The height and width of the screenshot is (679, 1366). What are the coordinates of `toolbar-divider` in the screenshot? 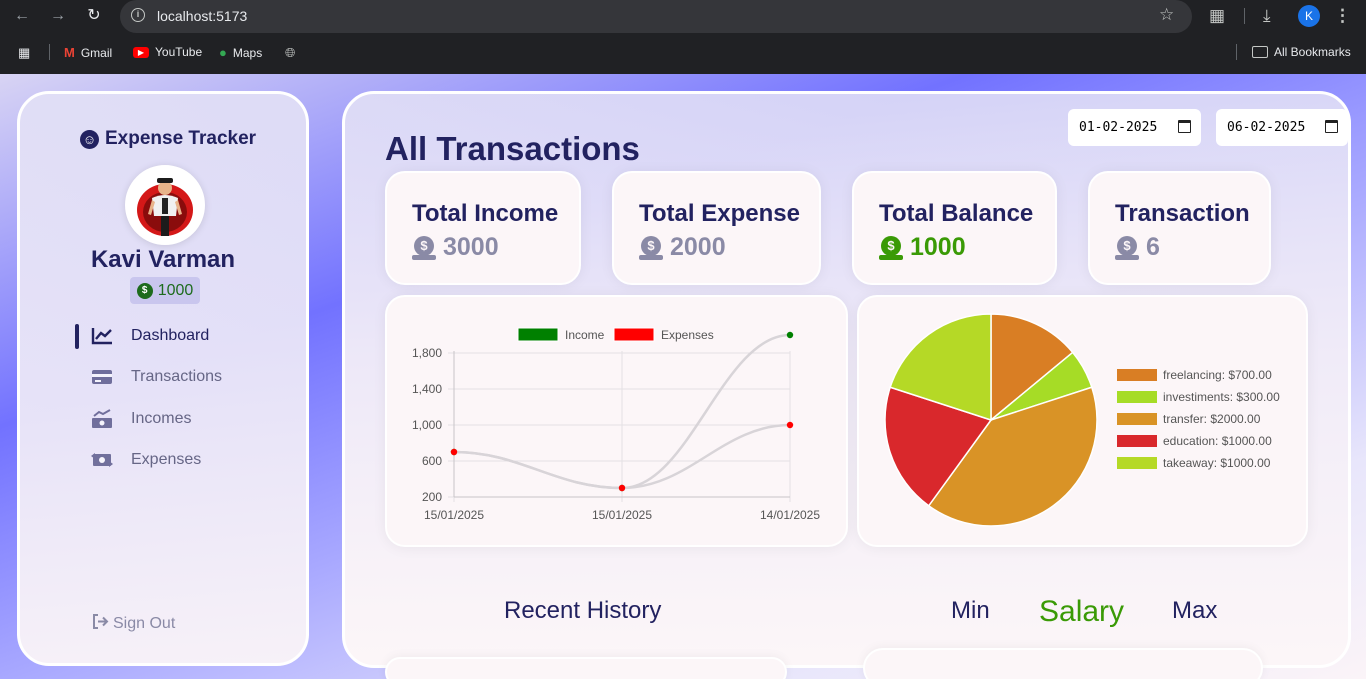 It's located at (1244, 16).